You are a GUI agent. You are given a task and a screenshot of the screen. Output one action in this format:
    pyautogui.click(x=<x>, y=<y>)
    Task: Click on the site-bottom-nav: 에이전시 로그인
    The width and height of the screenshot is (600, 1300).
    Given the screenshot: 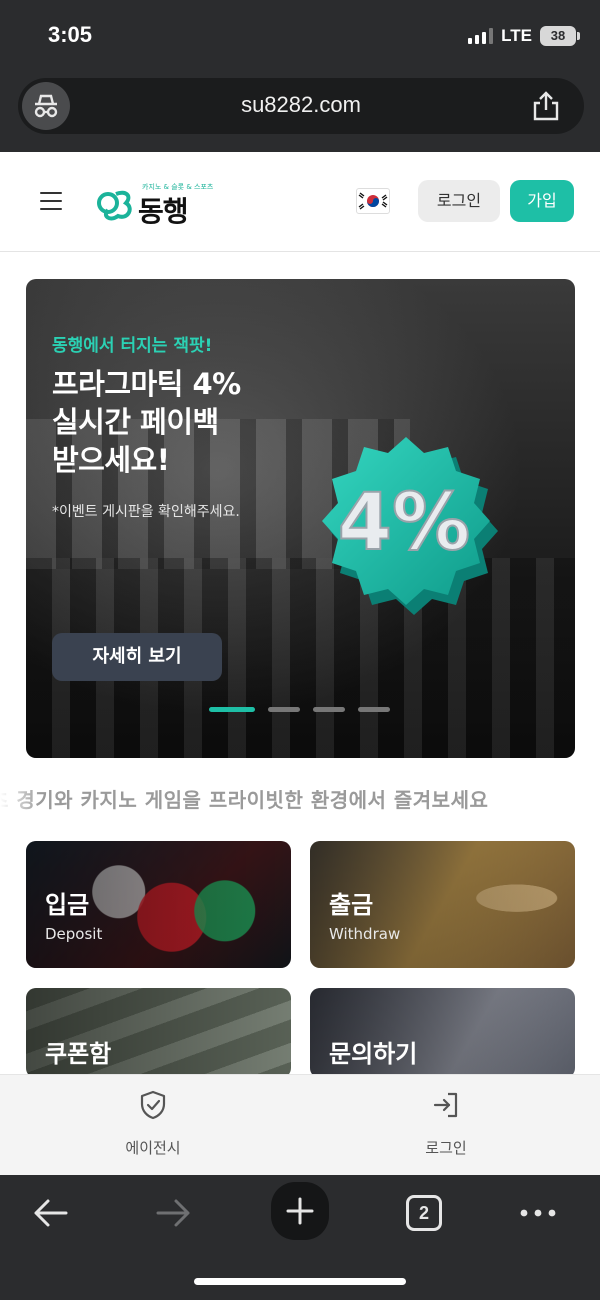 What is the action you would take?
    pyautogui.click(x=300, y=1124)
    